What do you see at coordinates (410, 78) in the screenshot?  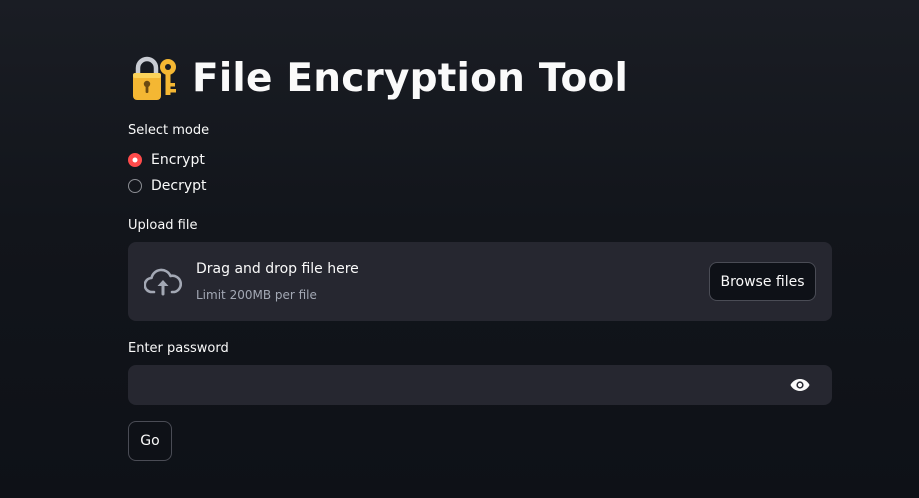 I see `page-title: File Encryption Tool` at bounding box center [410, 78].